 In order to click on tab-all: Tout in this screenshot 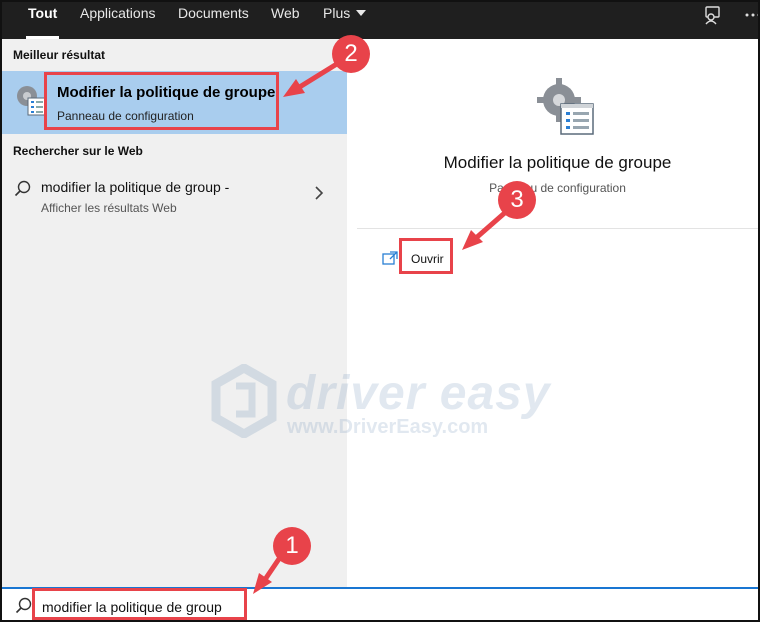, I will do `click(42, 20)`.